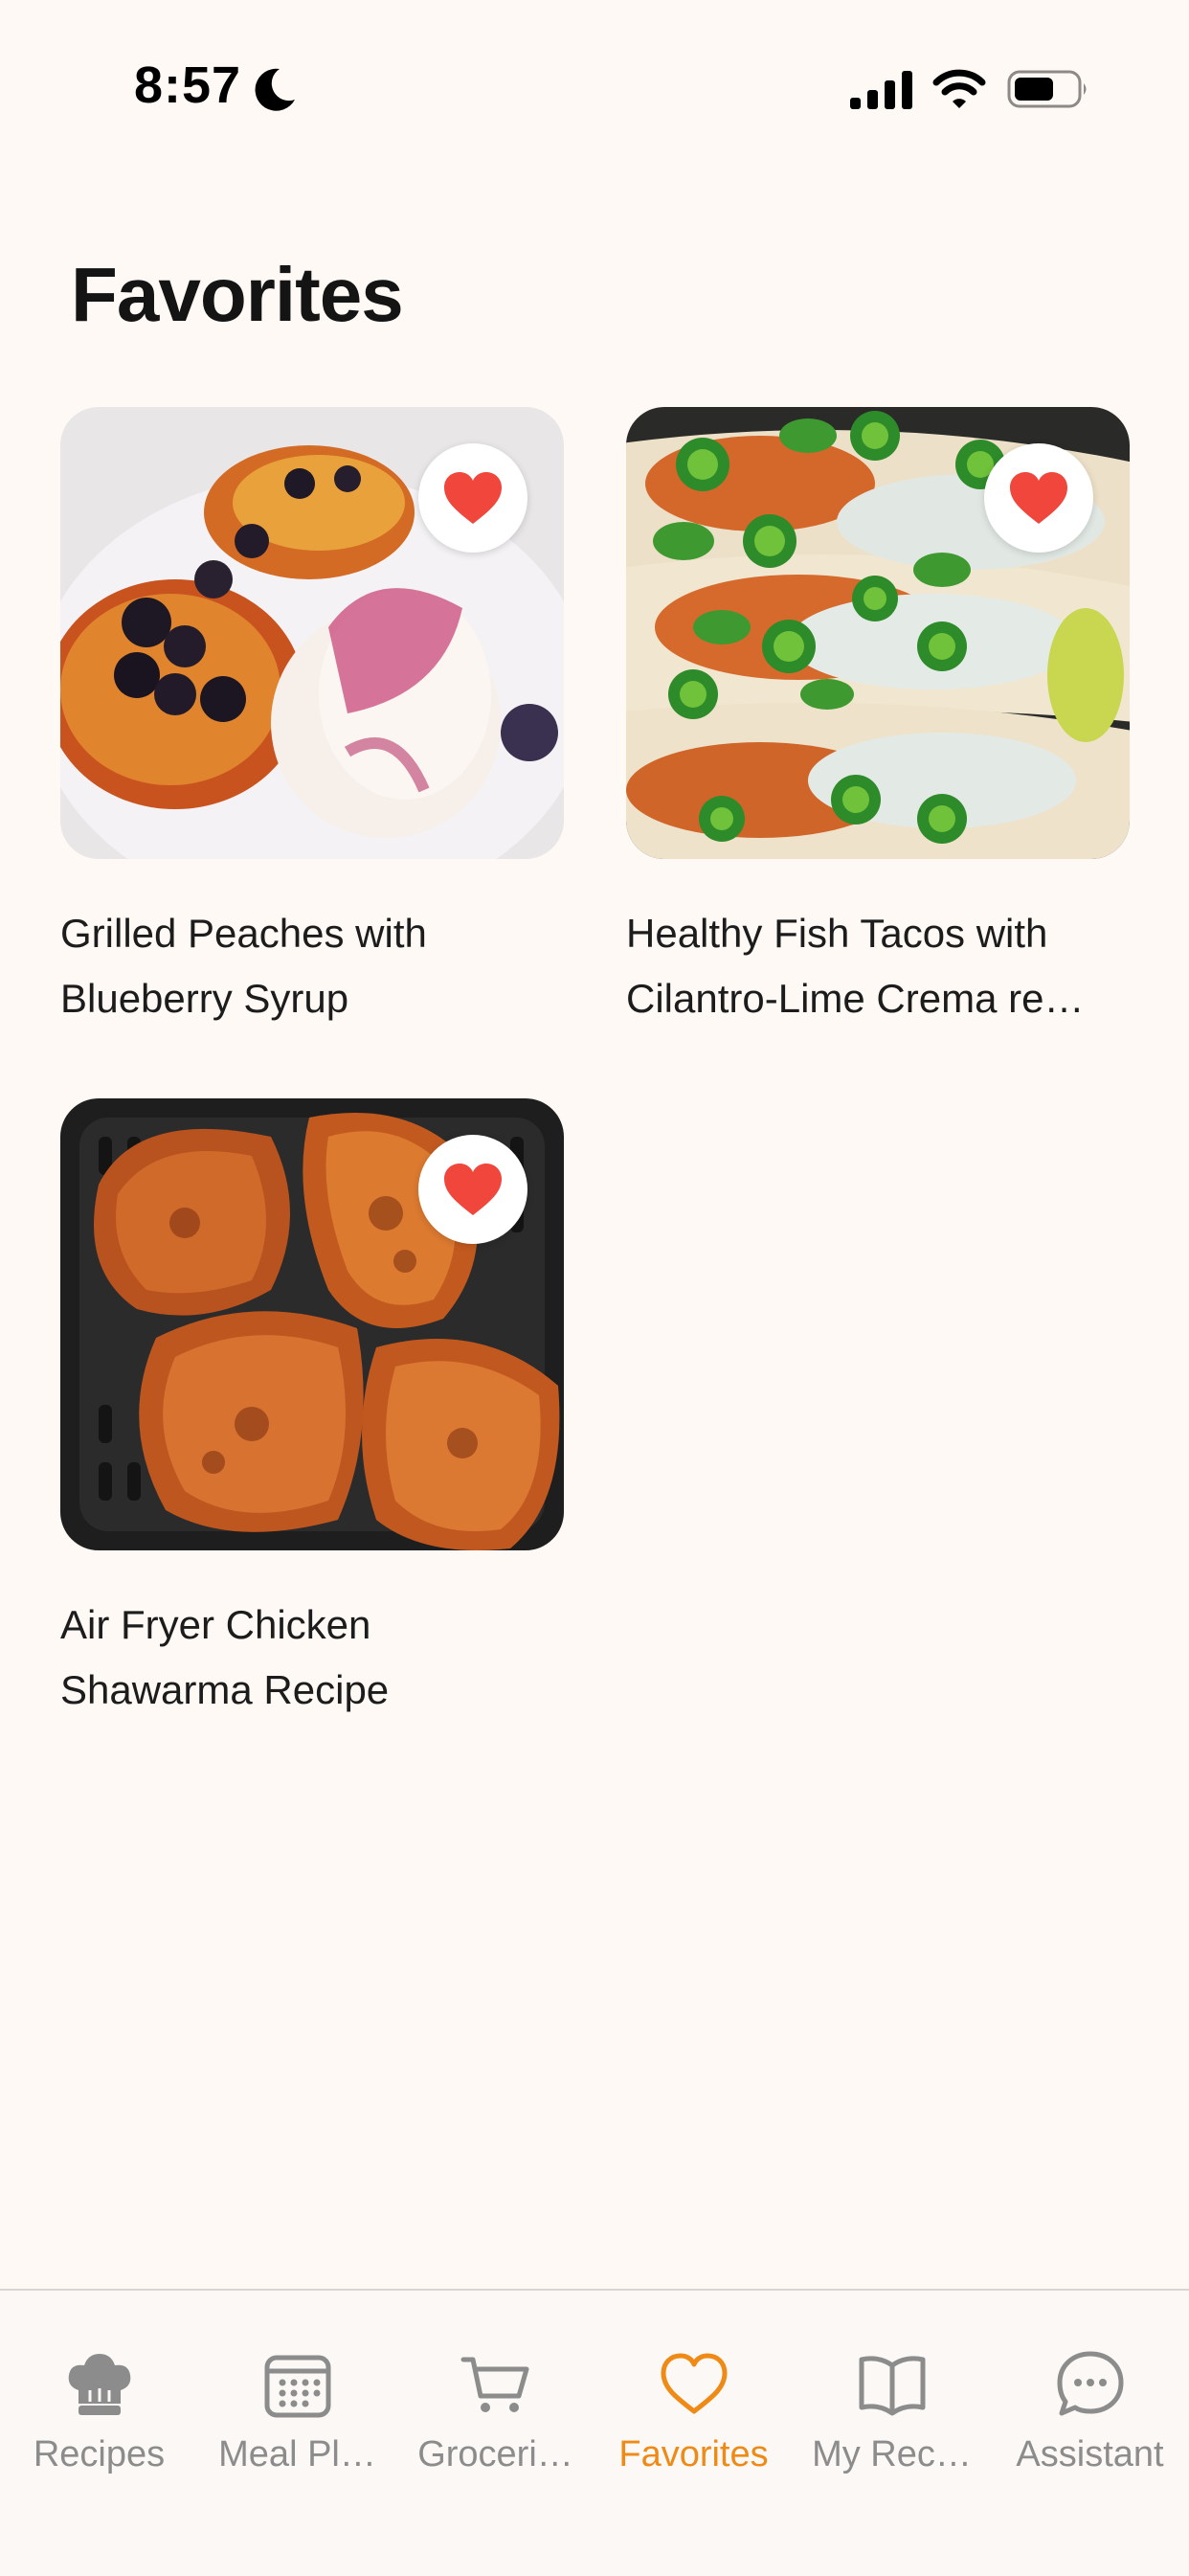  What do you see at coordinates (275, 89) in the screenshot?
I see `moon-icon` at bounding box center [275, 89].